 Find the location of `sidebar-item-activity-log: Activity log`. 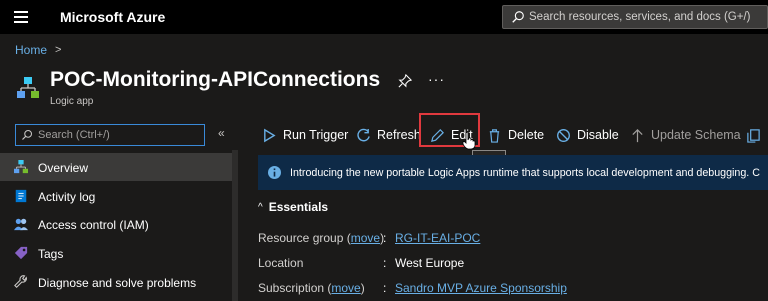

sidebar-item-activity-log: Activity log is located at coordinates (116, 196).